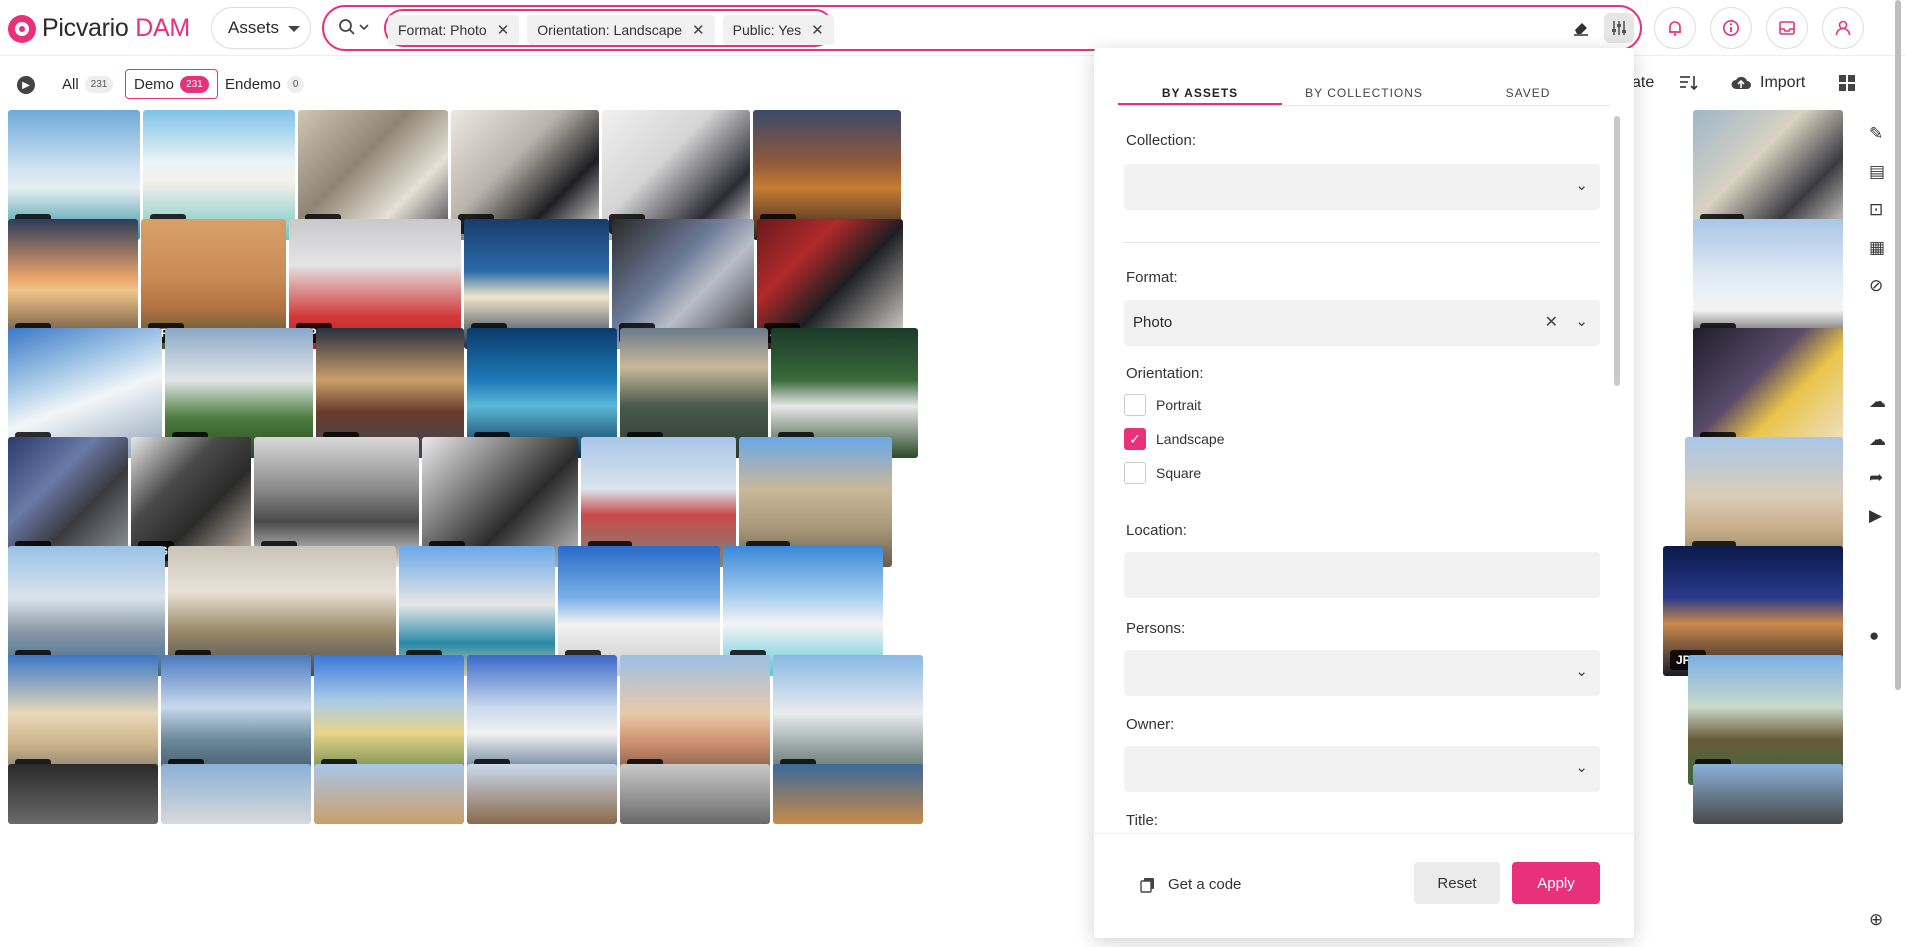 The image size is (1905, 947). I want to click on get-code-label: Get a code, so click(1205, 884).